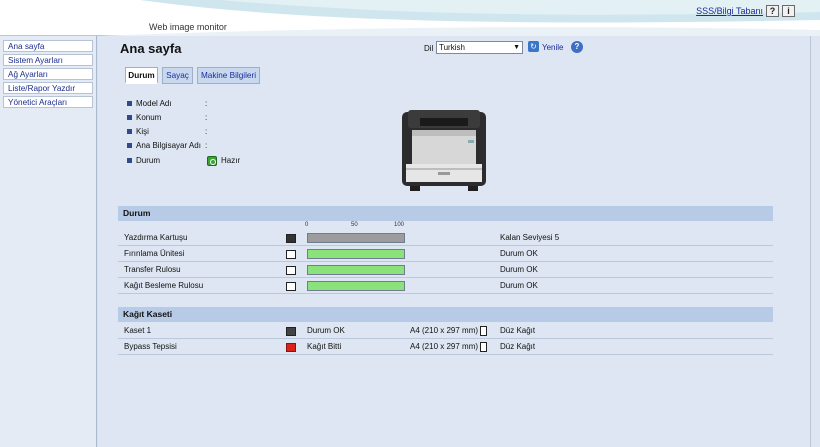 The height and width of the screenshot is (447, 820). What do you see at coordinates (138, 330) in the screenshot?
I see `tray-name: Kaset 1` at bounding box center [138, 330].